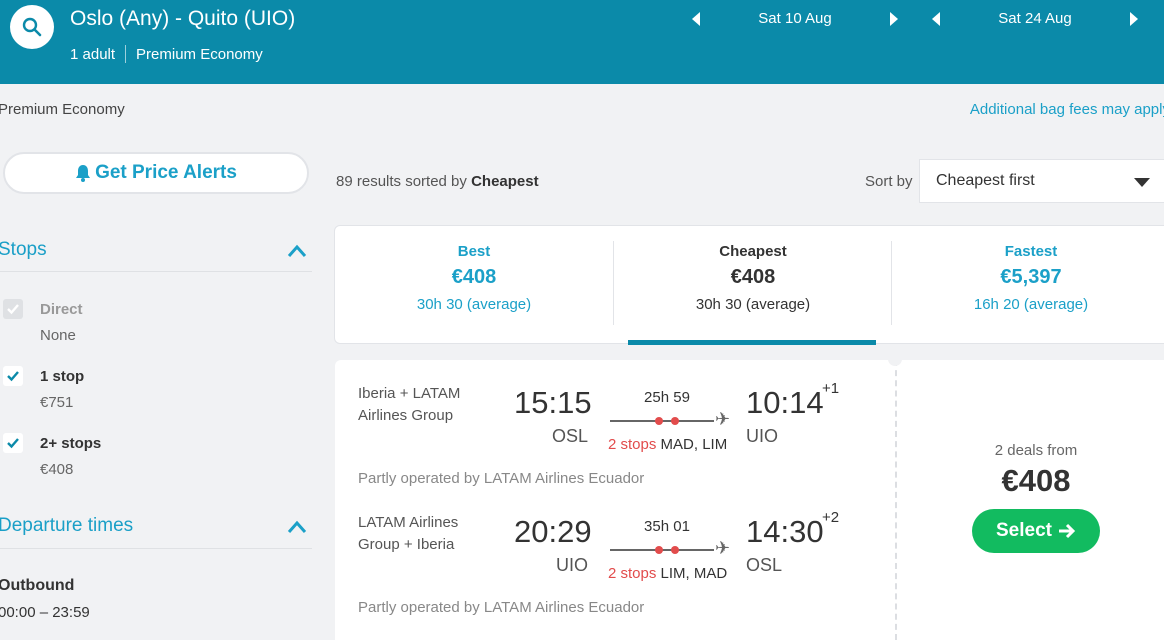 Image resolution: width=1164 pixels, height=640 pixels. Describe the element at coordinates (70, 443) in the screenshot. I see `stop-option-label: 2+ stops` at that location.